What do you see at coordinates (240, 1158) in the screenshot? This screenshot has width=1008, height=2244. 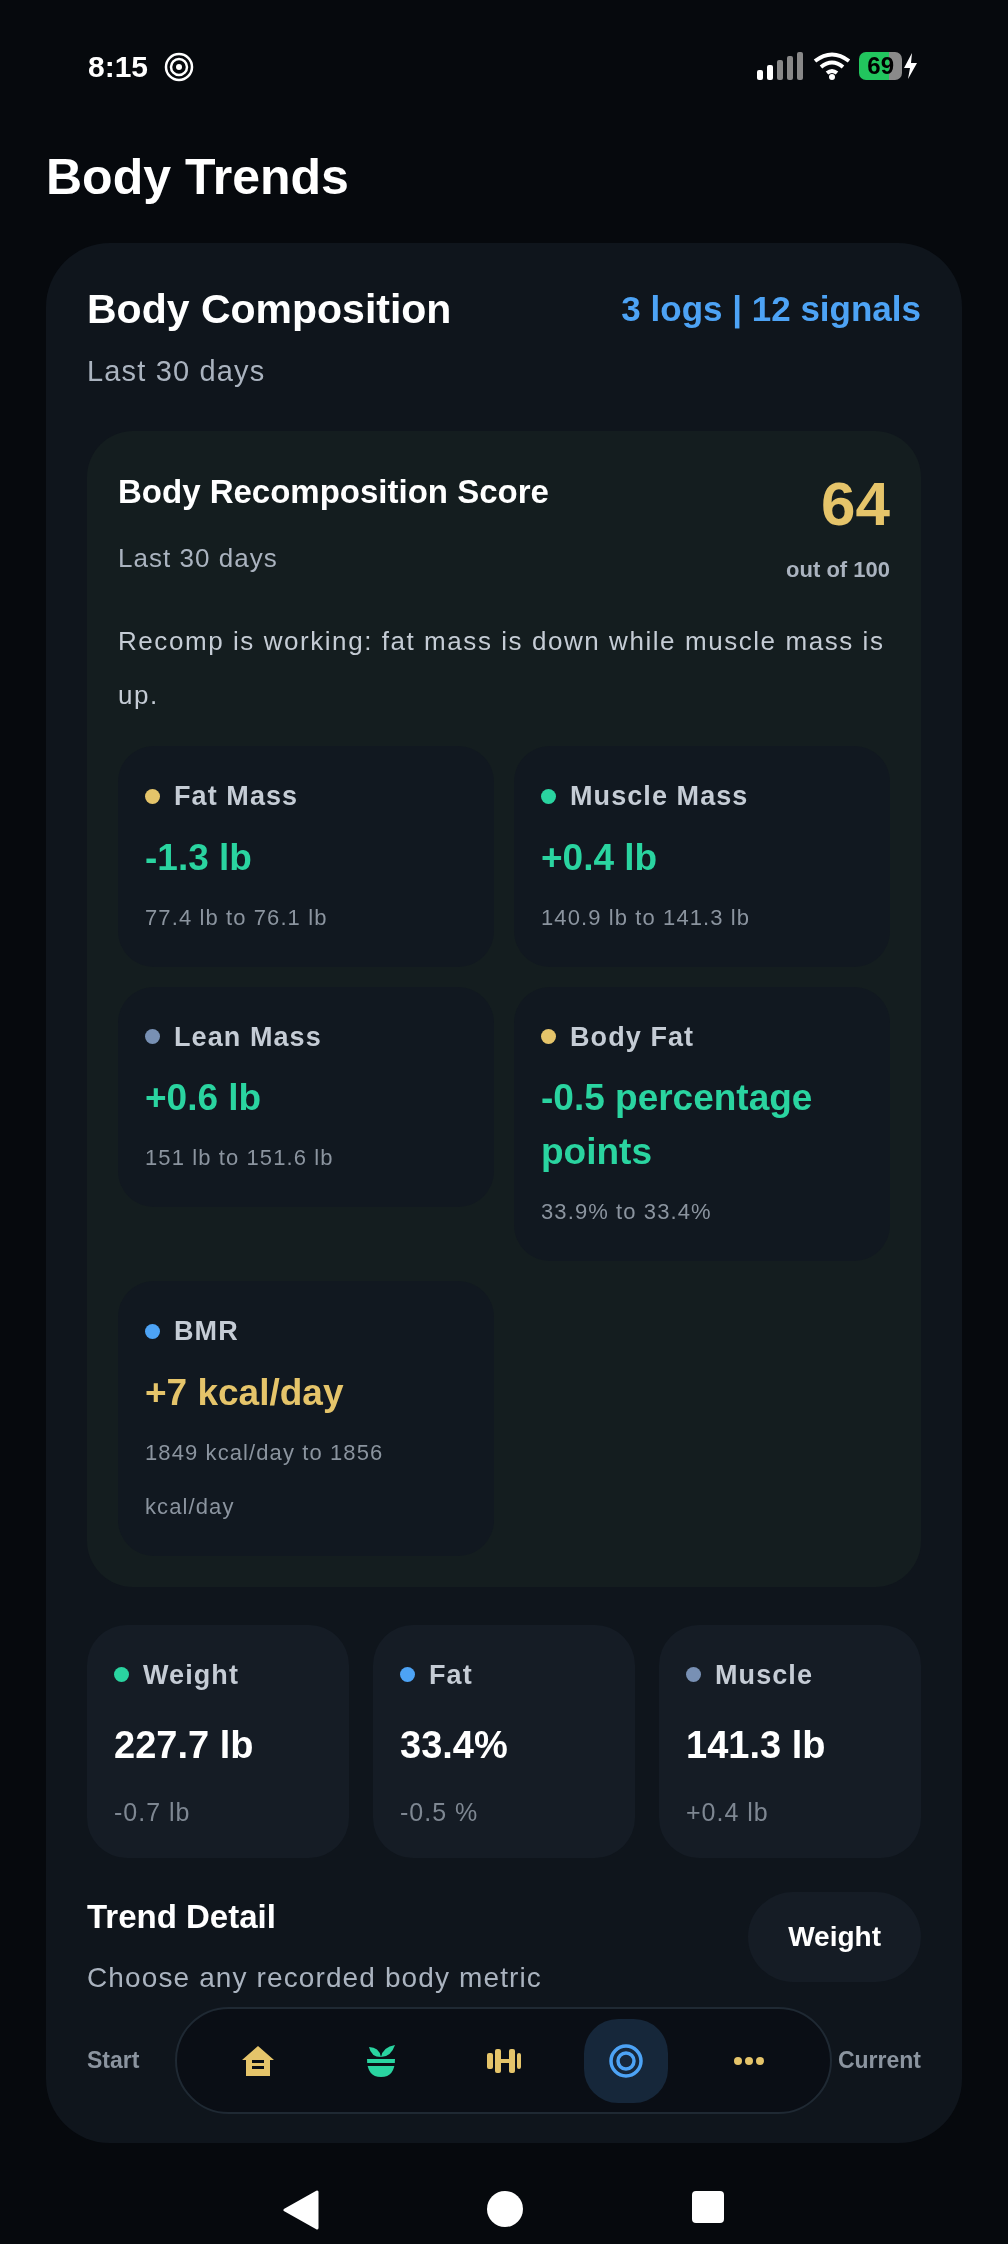 I see `metric-range: 151 lb to 151.6 lb` at bounding box center [240, 1158].